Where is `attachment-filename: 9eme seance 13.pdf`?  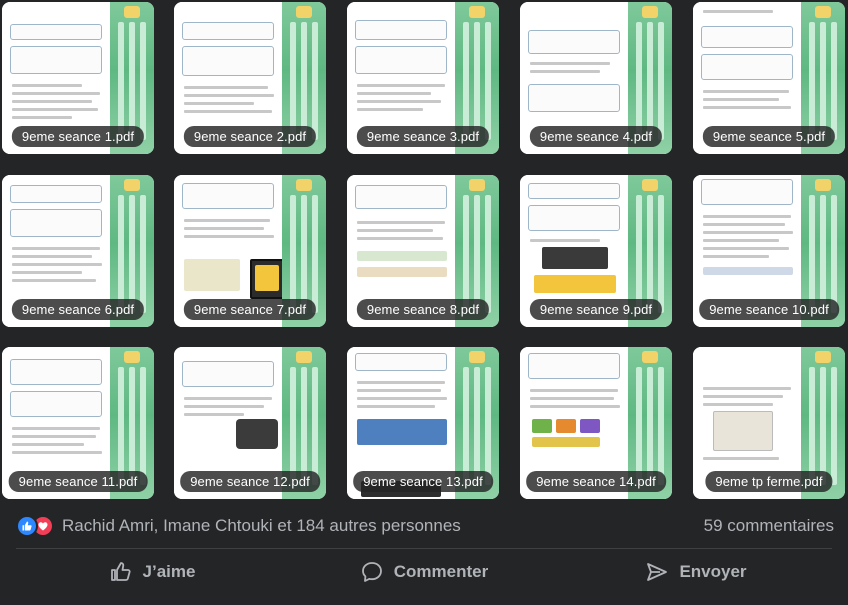 attachment-filename: 9eme seance 13.pdf is located at coordinates (423, 481).